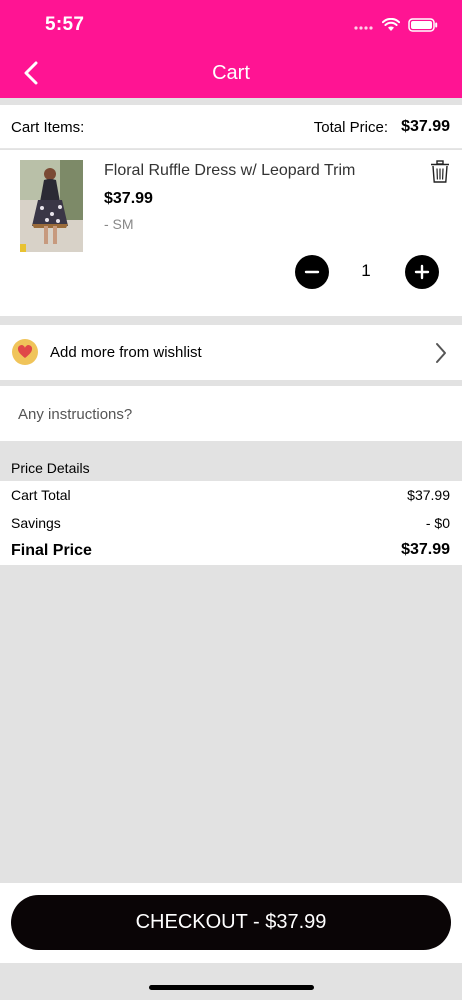  I want to click on quantity-value: 1, so click(366, 270).